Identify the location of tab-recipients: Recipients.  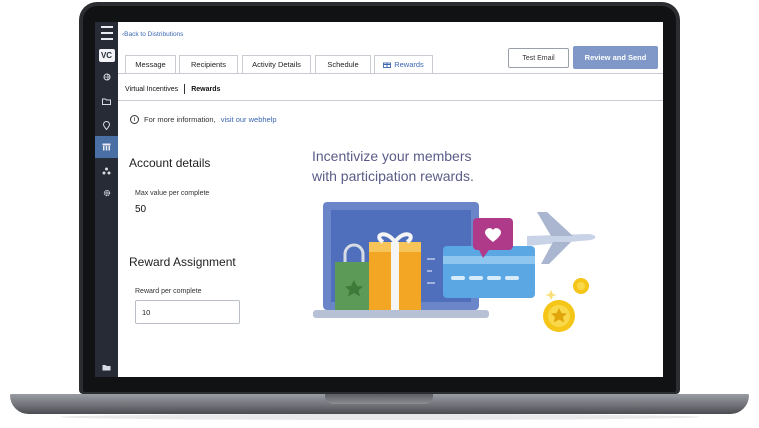
(208, 64).